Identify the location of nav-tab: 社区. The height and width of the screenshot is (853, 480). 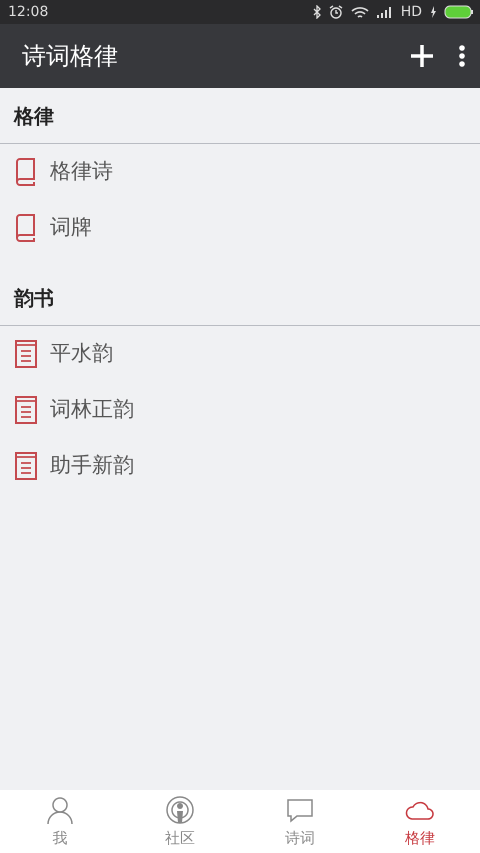
(180, 821).